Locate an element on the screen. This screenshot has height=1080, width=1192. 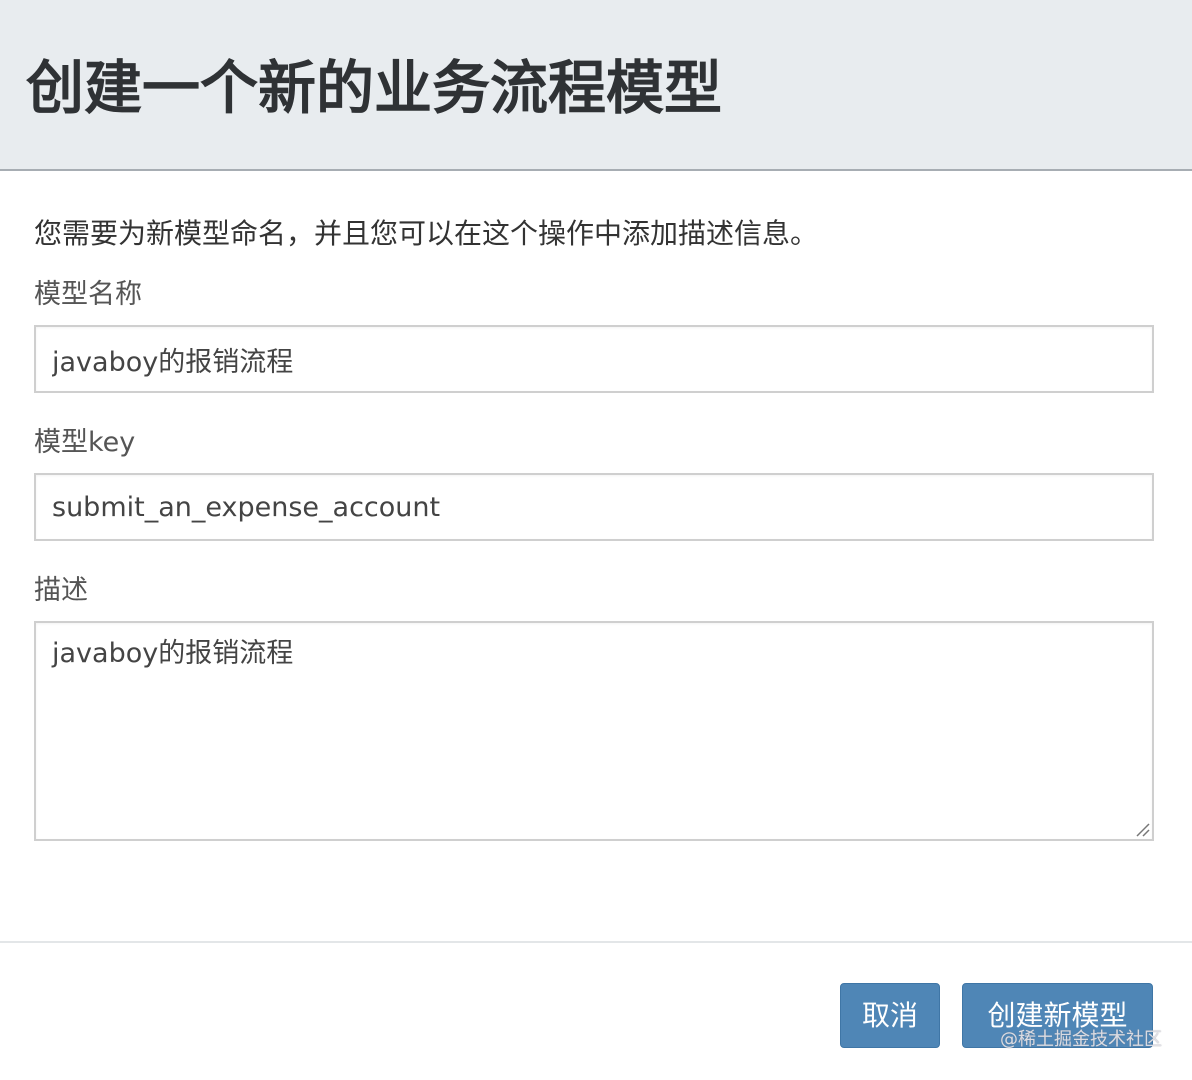
watermark: @稀土掘金技术社区 is located at coordinates (1081, 1039).